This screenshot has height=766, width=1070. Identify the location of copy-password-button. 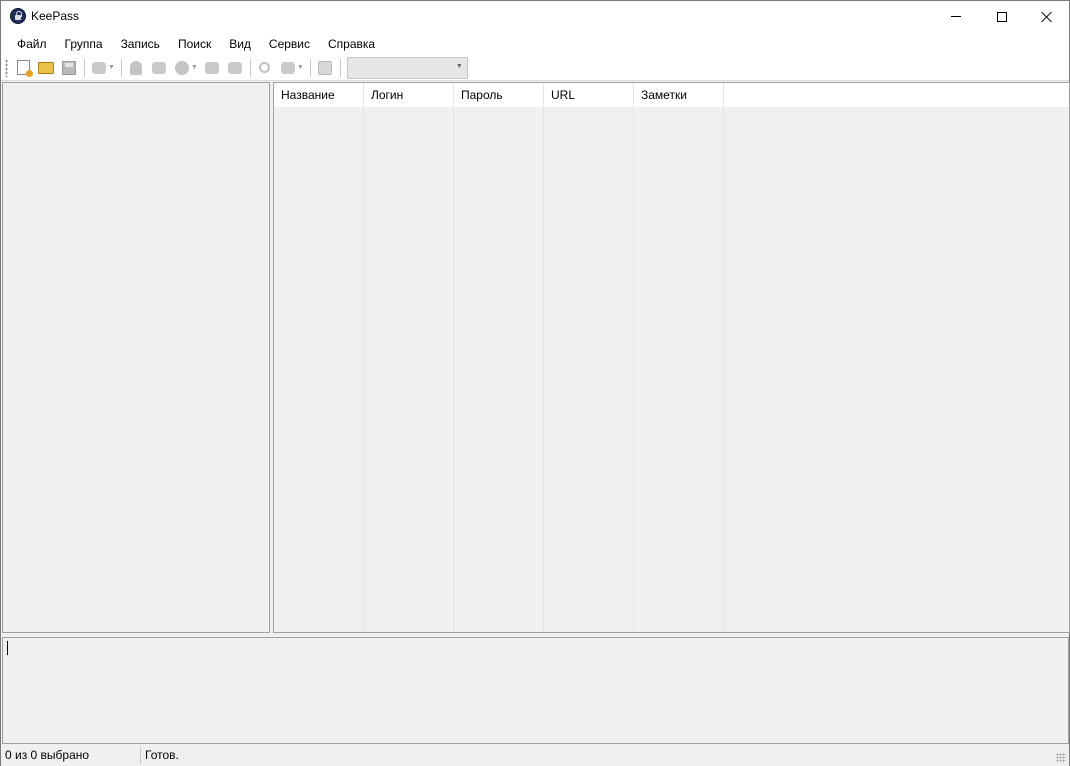
(235, 68).